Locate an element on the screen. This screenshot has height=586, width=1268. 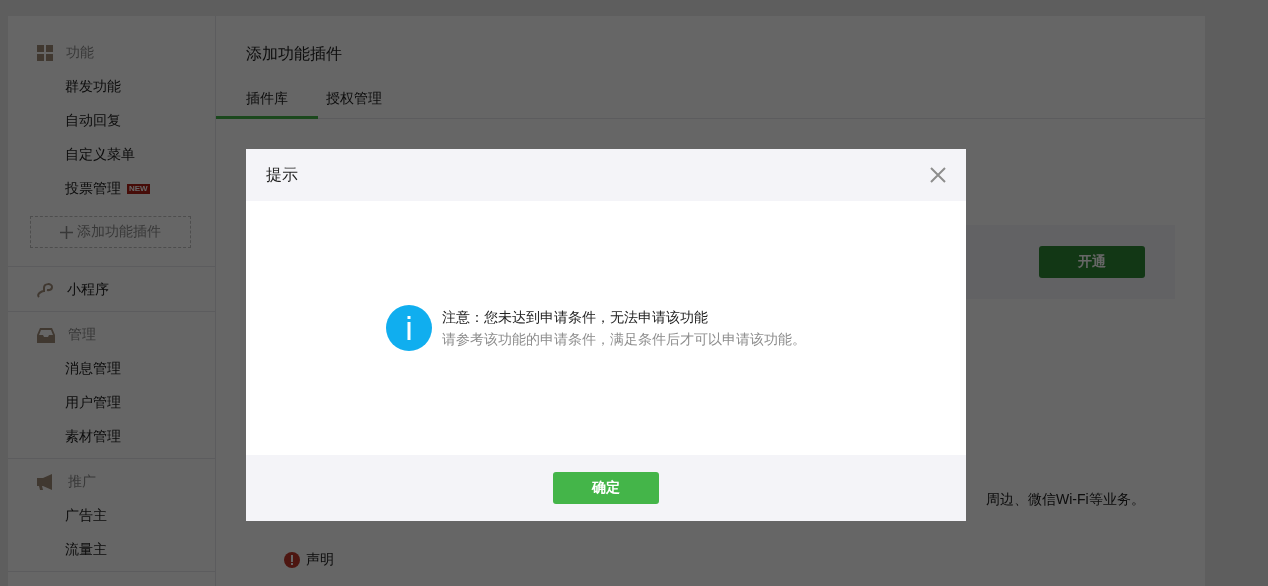
info-icon is located at coordinates (409, 328).